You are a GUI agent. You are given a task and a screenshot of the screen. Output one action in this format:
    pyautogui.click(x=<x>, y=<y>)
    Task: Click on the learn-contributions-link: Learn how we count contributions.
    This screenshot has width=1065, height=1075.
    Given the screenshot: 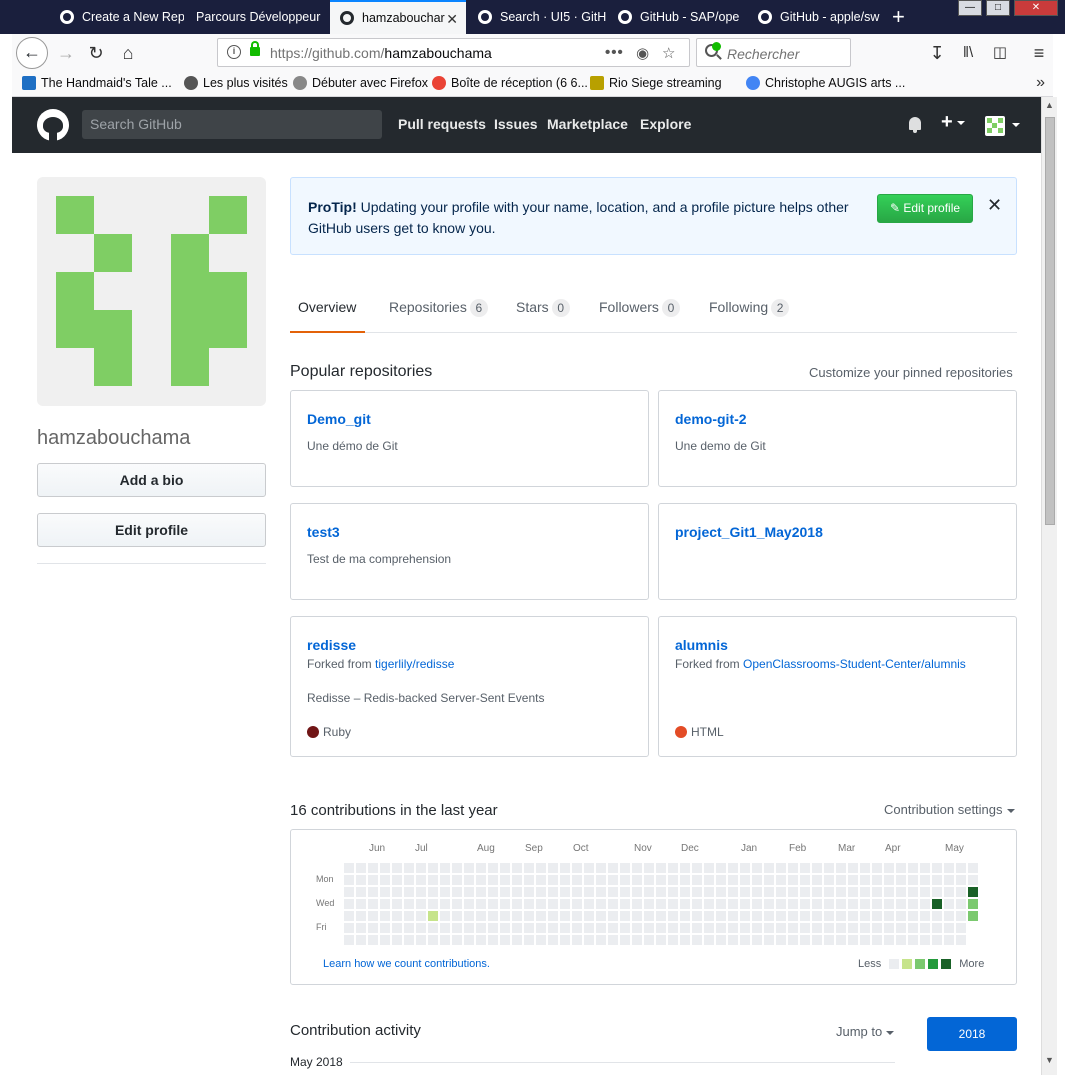 What is the action you would take?
    pyautogui.click(x=406, y=964)
    